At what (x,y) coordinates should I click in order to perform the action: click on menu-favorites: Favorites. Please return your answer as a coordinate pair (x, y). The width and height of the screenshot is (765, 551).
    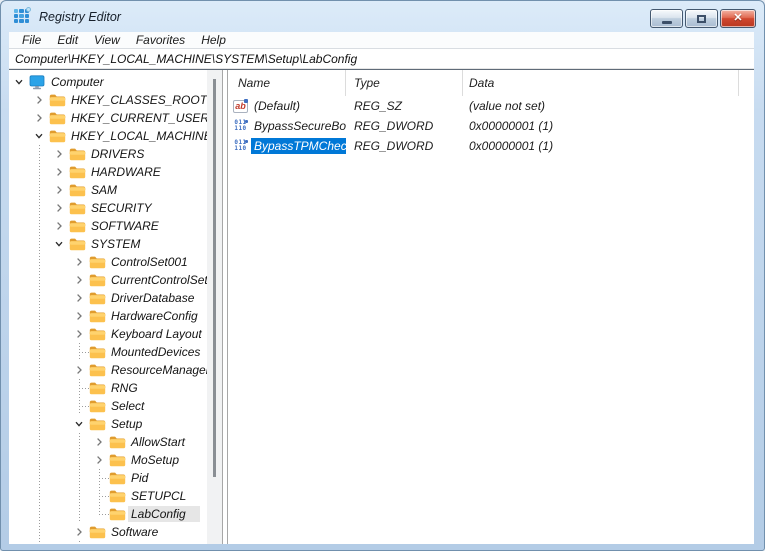
    Looking at the image, I should click on (160, 40).